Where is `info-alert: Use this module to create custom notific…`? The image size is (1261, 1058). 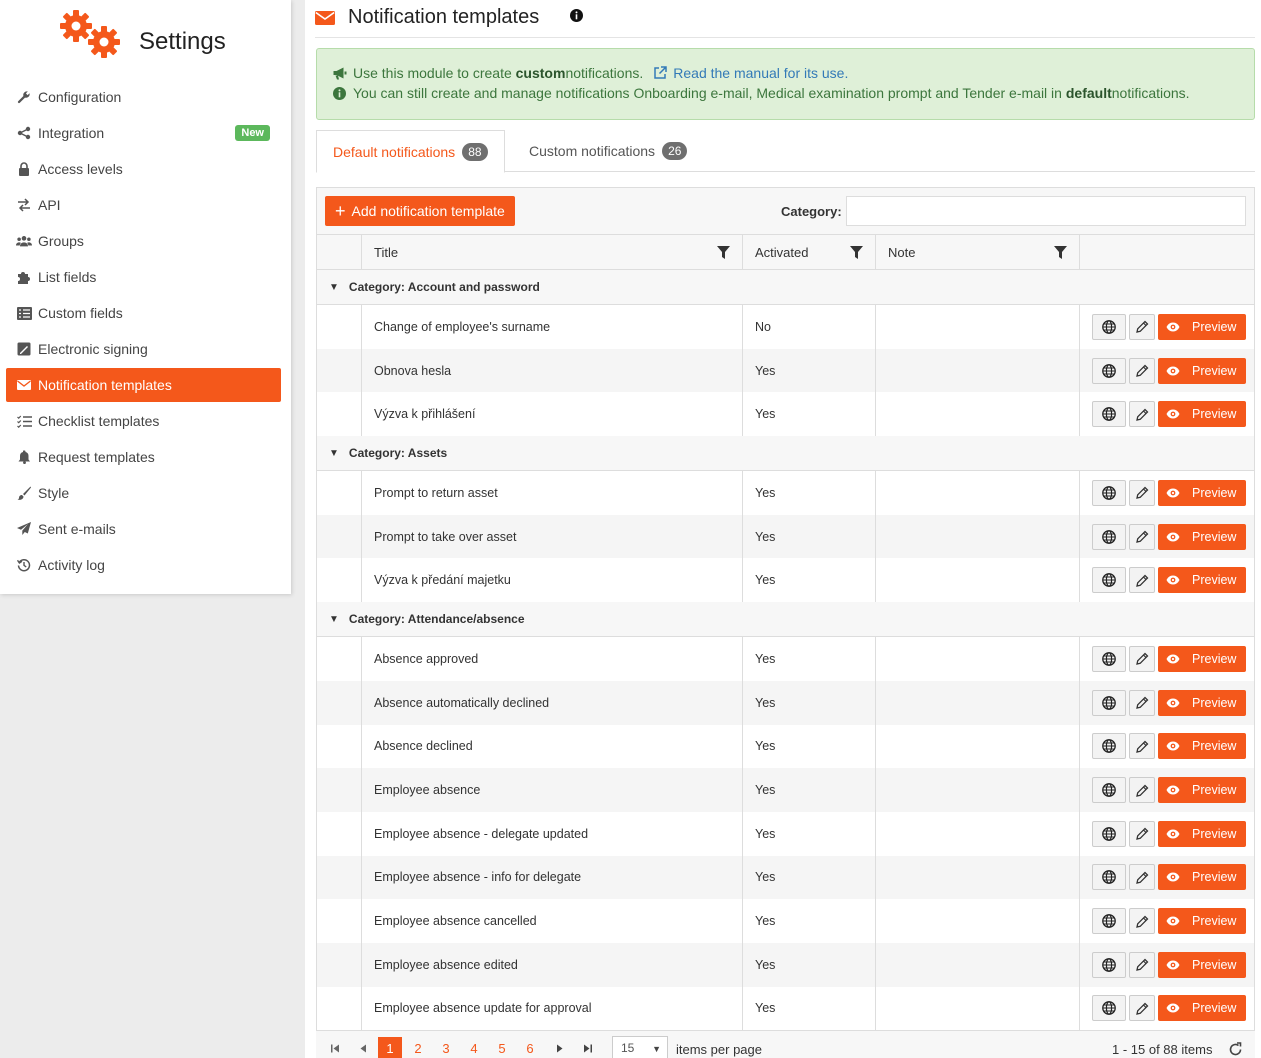 info-alert: Use this module to create custom notific… is located at coordinates (785, 84).